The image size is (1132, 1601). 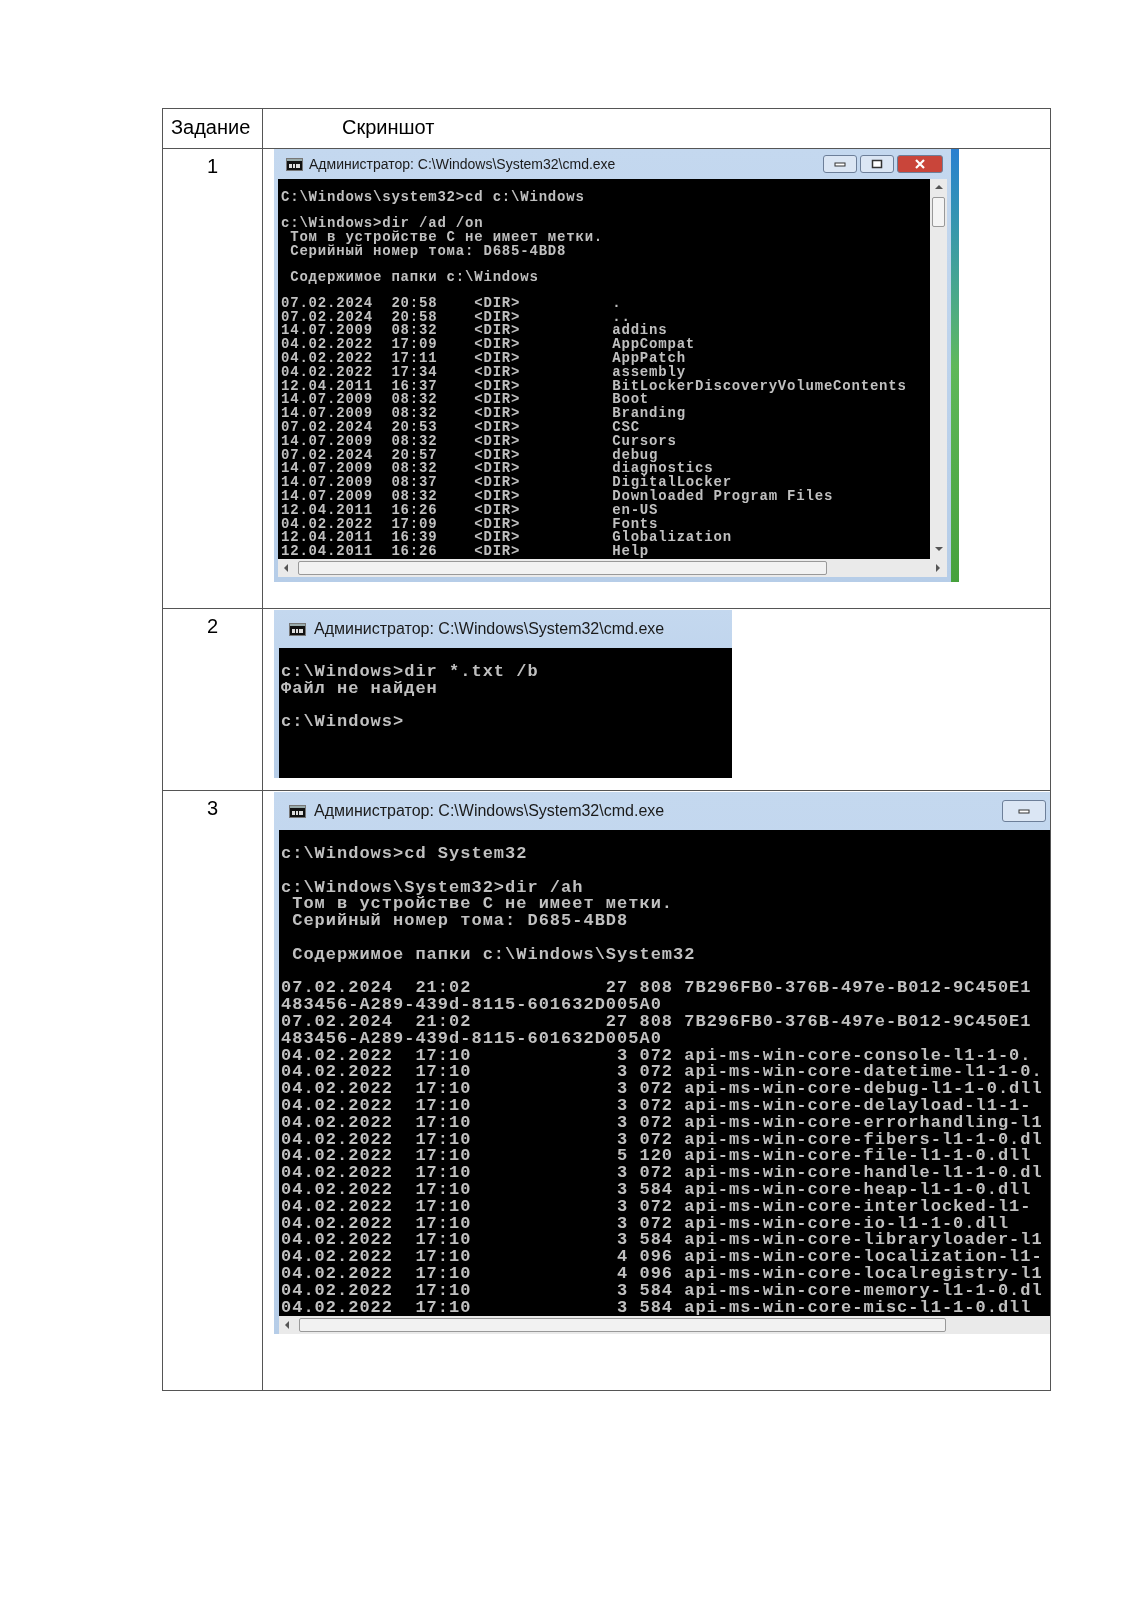 I want to click on console-line: C:\Windows\system32>cd c:\Windows, so click(x=433, y=198).